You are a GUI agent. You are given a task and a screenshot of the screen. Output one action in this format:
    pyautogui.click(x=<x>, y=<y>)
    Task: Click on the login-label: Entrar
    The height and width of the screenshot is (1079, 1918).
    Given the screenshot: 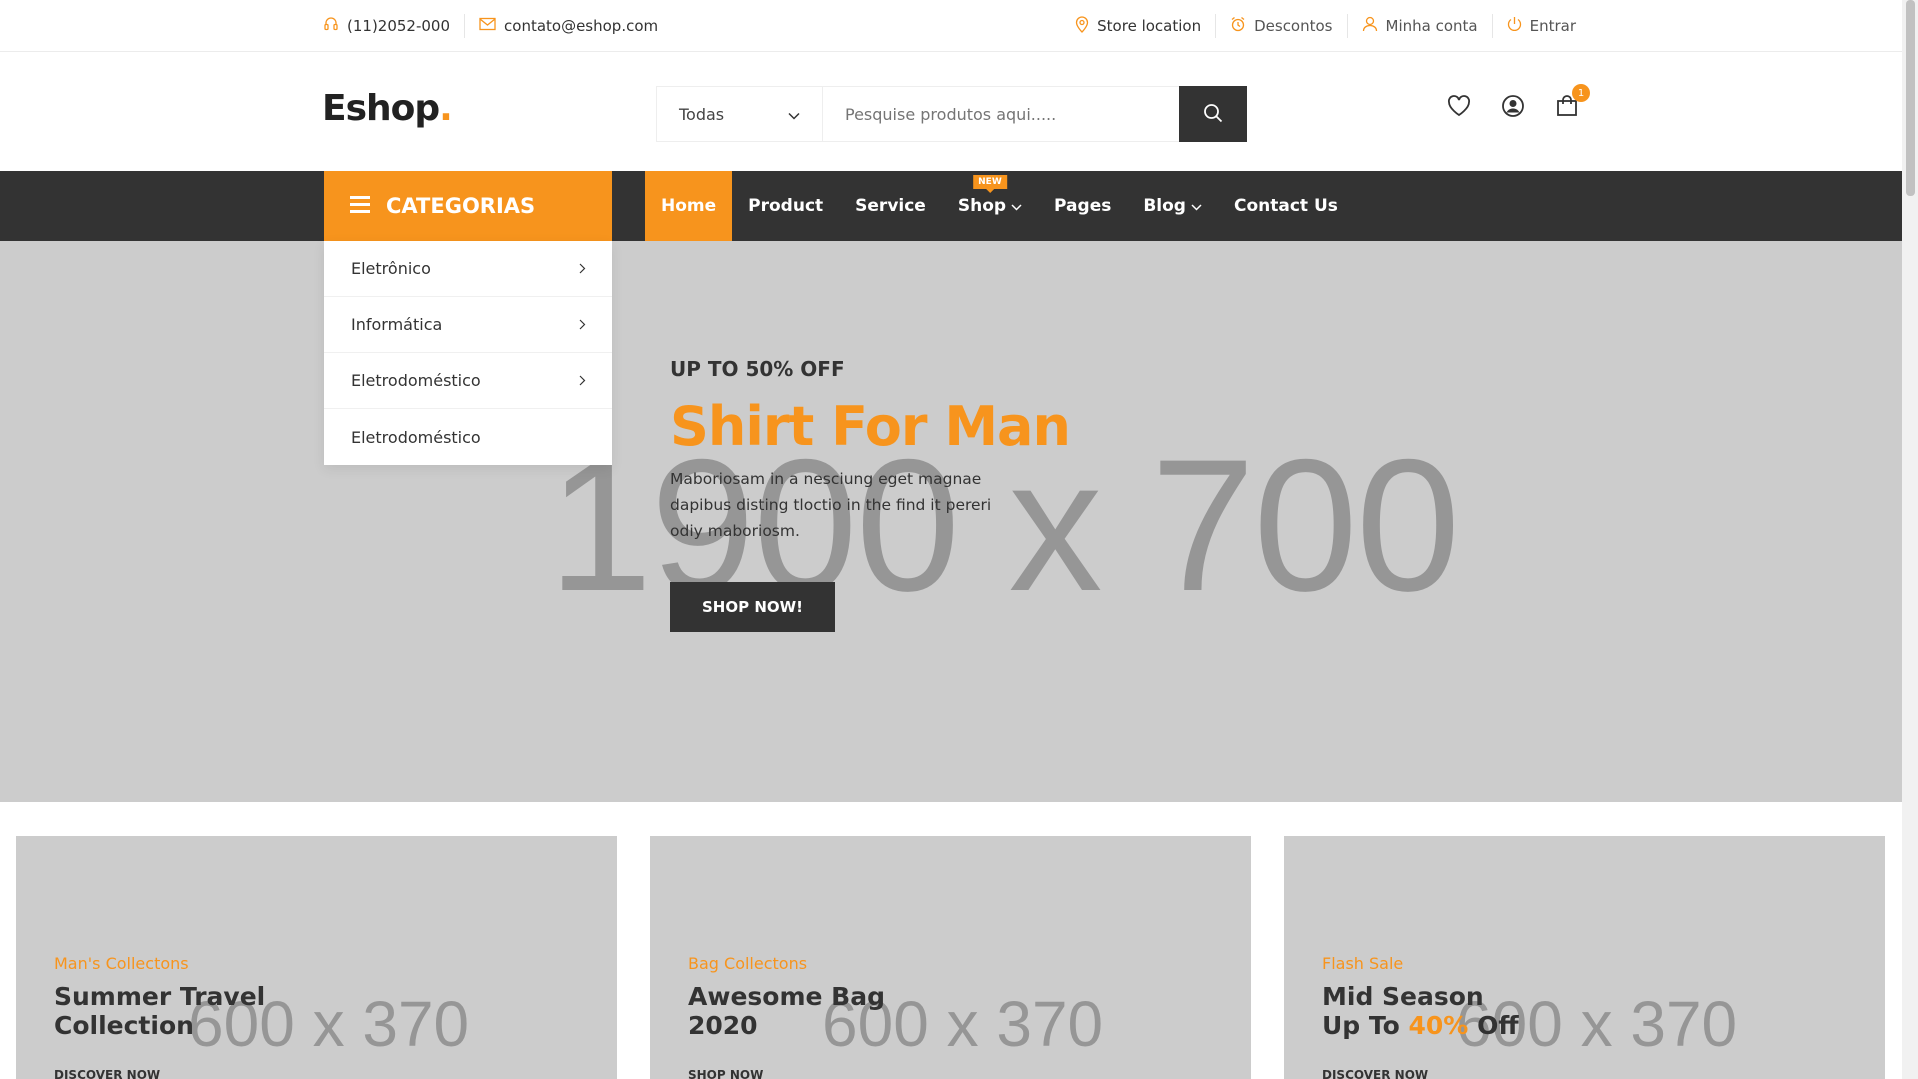 What is the action you would take?
    pyautogui.click(x=1552, y=26)
    